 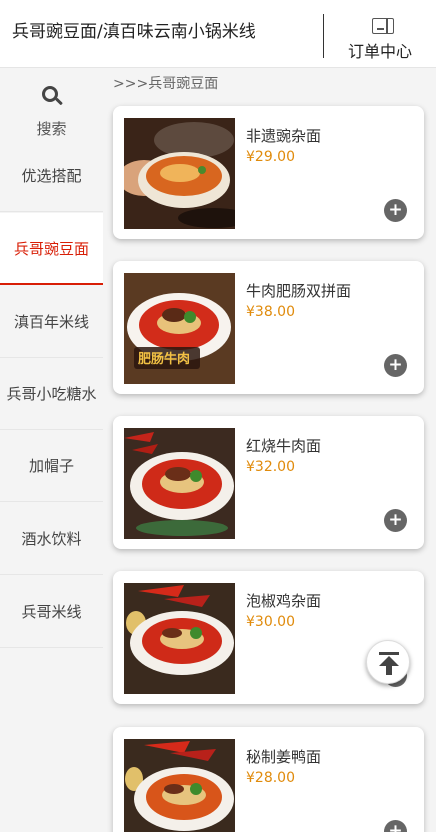 I want to click on sidebar-item-兵哥小吃糖水: 兵哥小吃糖水, so click(x=51, y=394).